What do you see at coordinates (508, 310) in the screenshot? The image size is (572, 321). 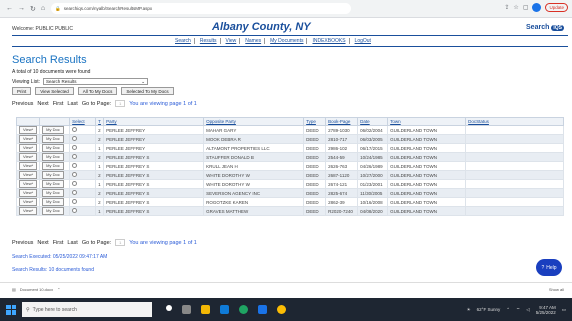 I see `tray-chevron-icon: ⌃` at bounding box center [508, 310].